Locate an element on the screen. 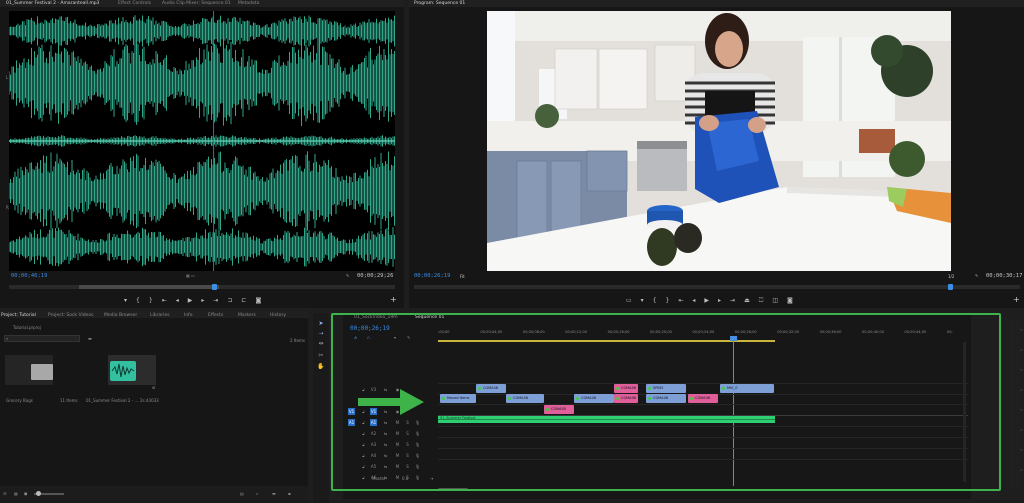  tab-project-tutorial: Project: Tutorial is located at coordinates (18, 315).